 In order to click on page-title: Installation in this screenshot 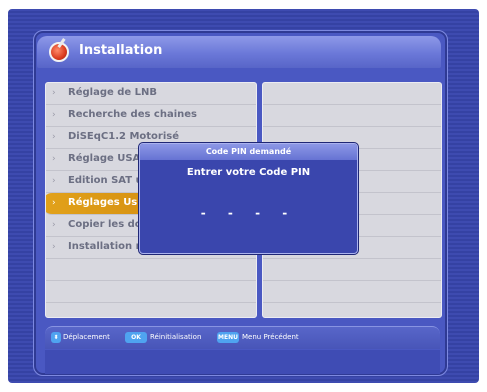, I will do `click(121, 50)`.